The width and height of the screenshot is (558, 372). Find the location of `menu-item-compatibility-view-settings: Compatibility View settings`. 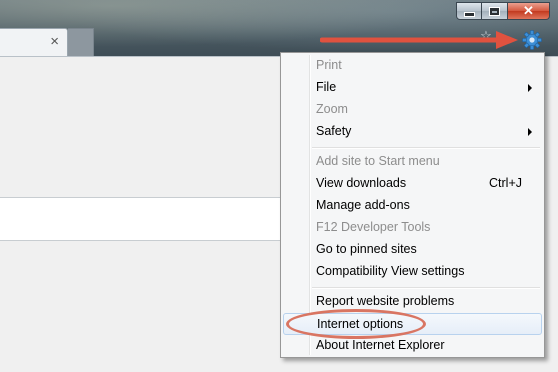

menu-item-compatibility-view-settings: Compatibility View settings is located at coordinates (412, 272).